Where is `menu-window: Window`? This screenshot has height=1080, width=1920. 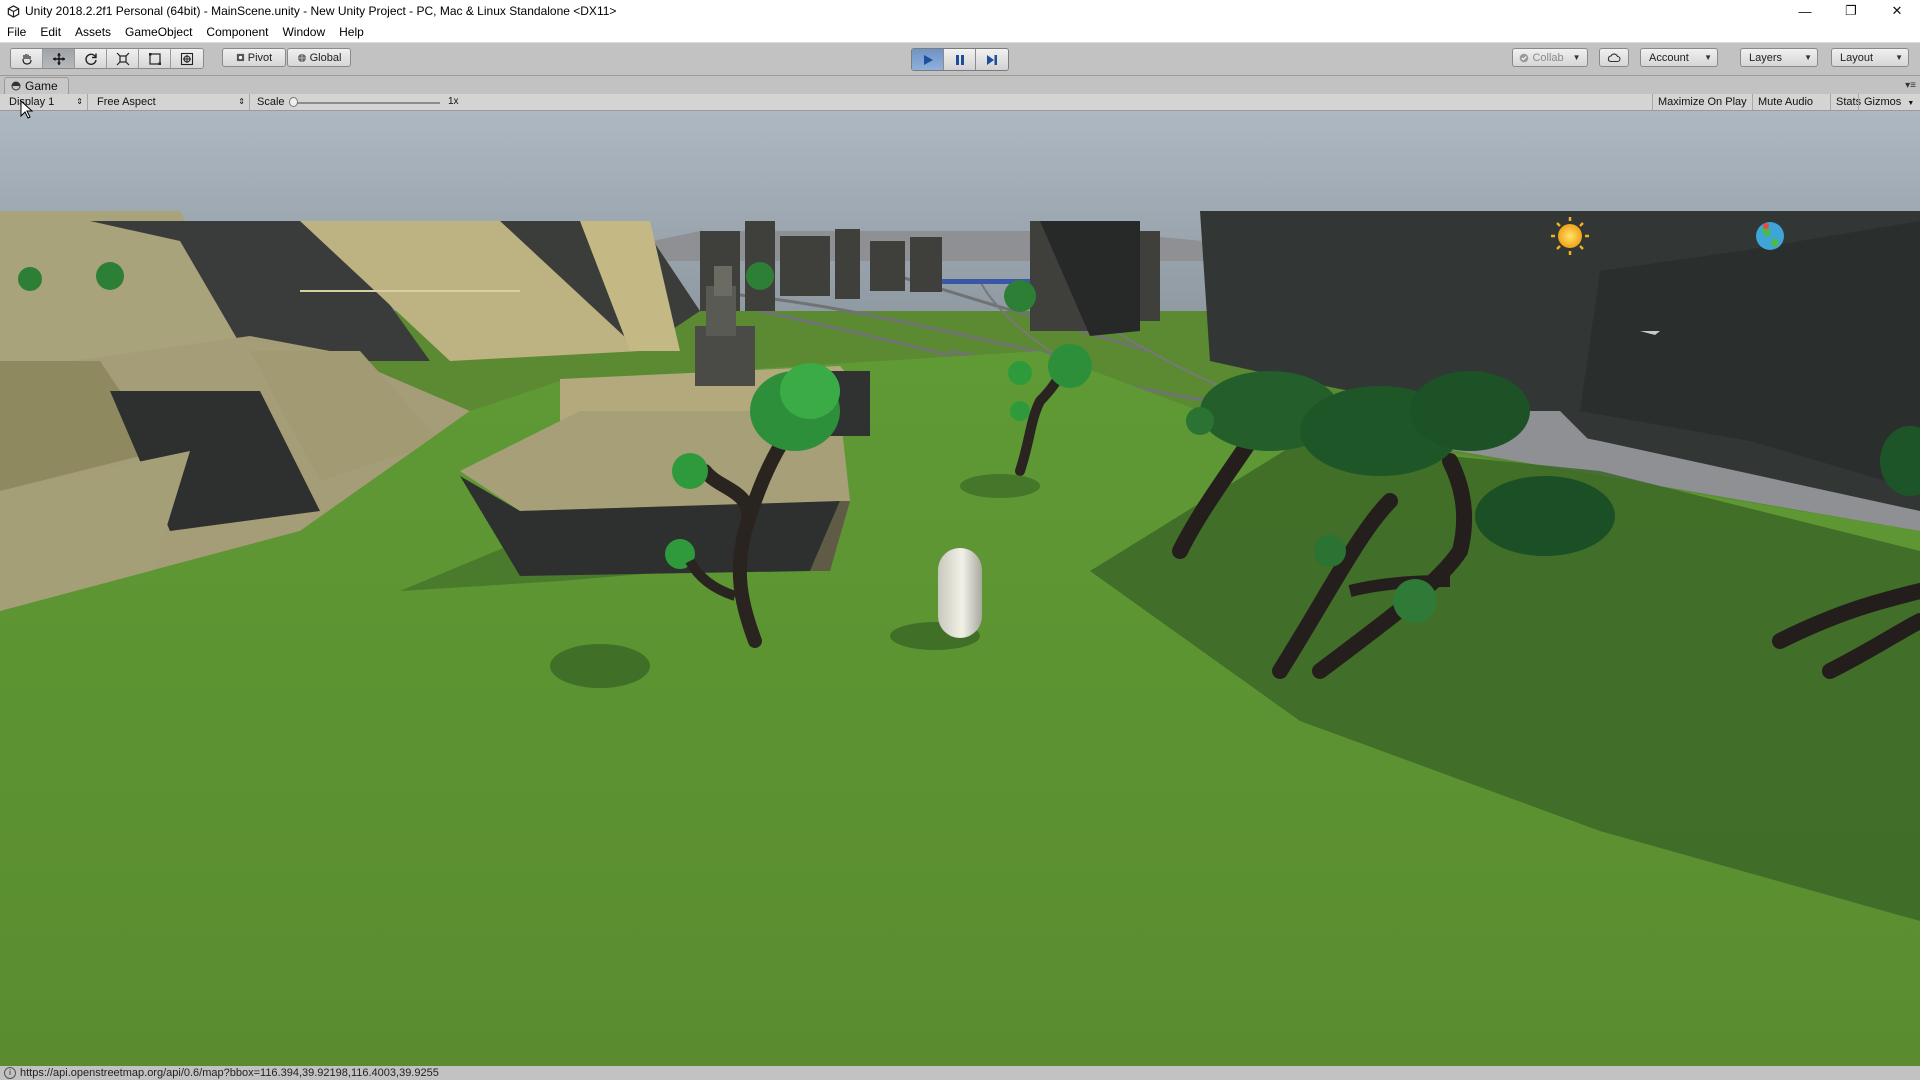 menu-window: Window is located at coordinates (303, 32).